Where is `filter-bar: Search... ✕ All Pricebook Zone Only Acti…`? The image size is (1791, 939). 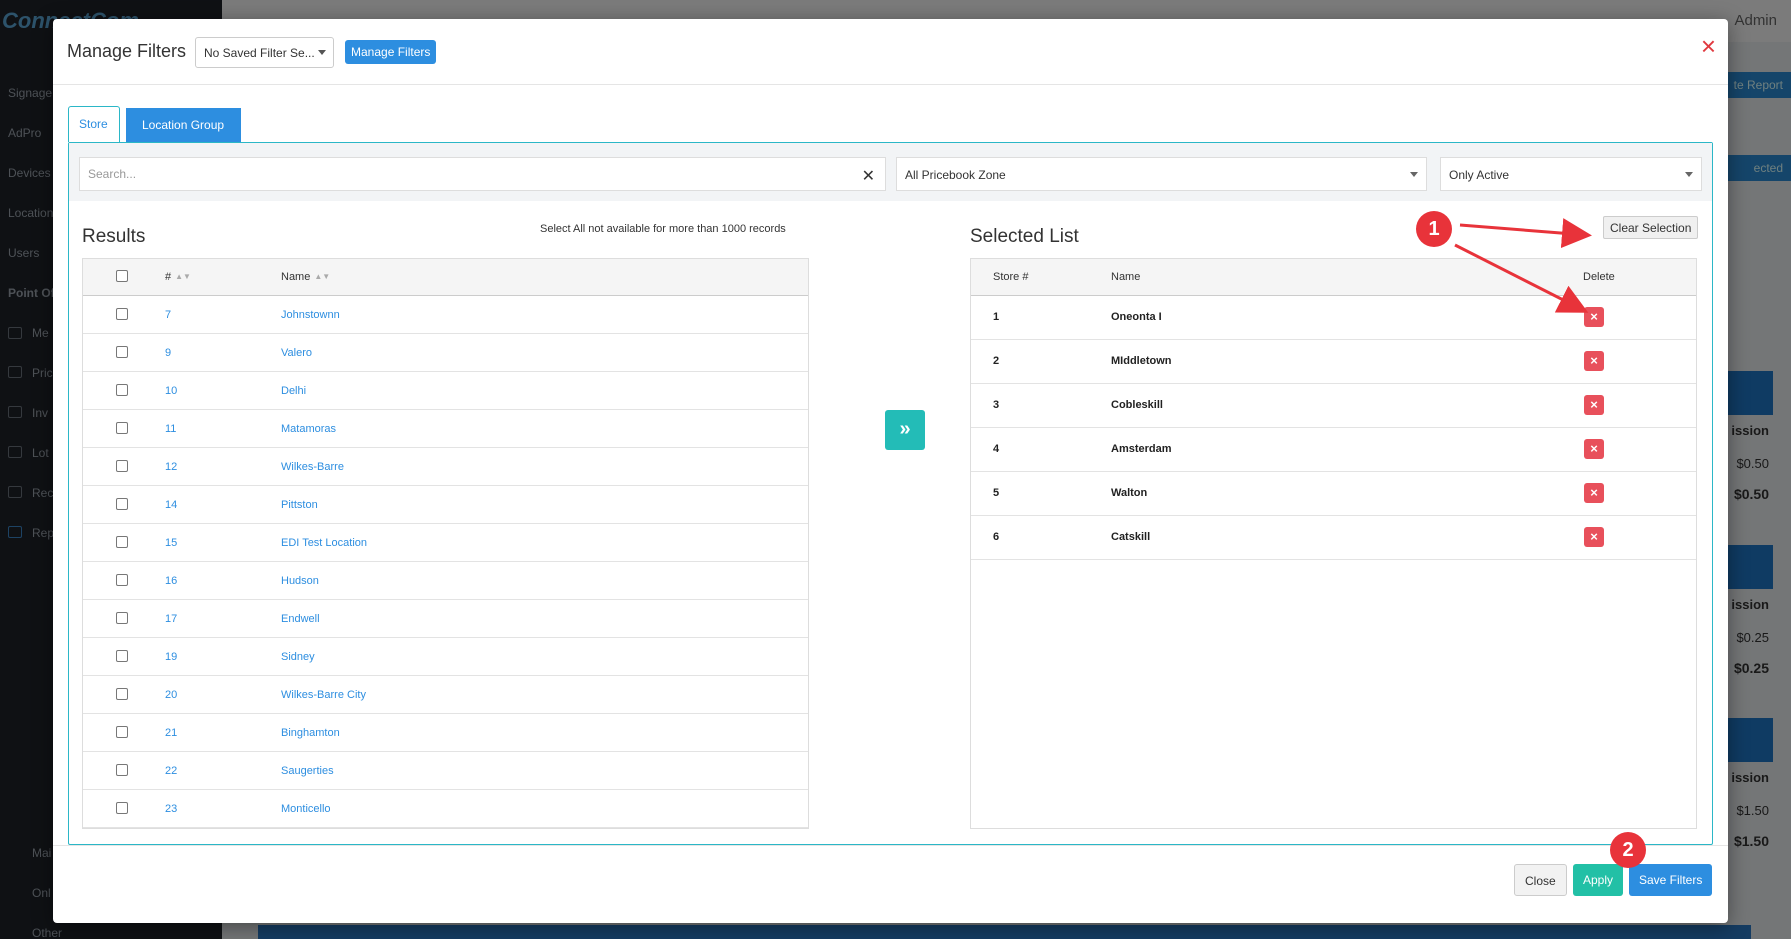 filter-bar: Search... ✕ All Pricebook Zone Only Acti… is located at coordinates (890, 172).